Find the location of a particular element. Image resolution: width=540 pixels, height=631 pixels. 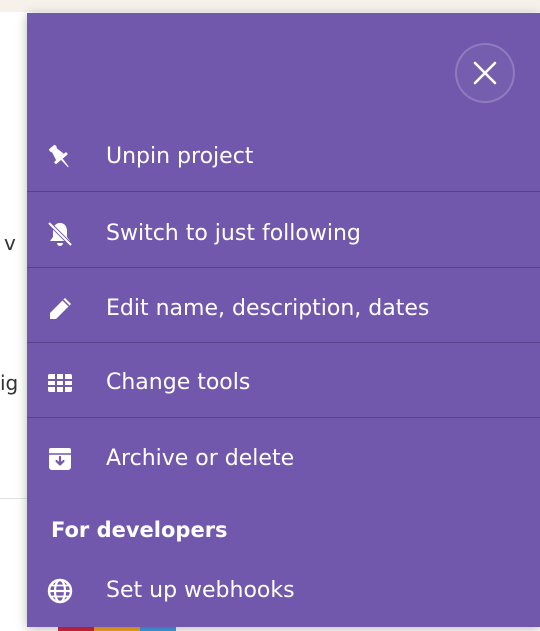

menu-item-label: Set up webhooks is located at coordinates (200, 590).